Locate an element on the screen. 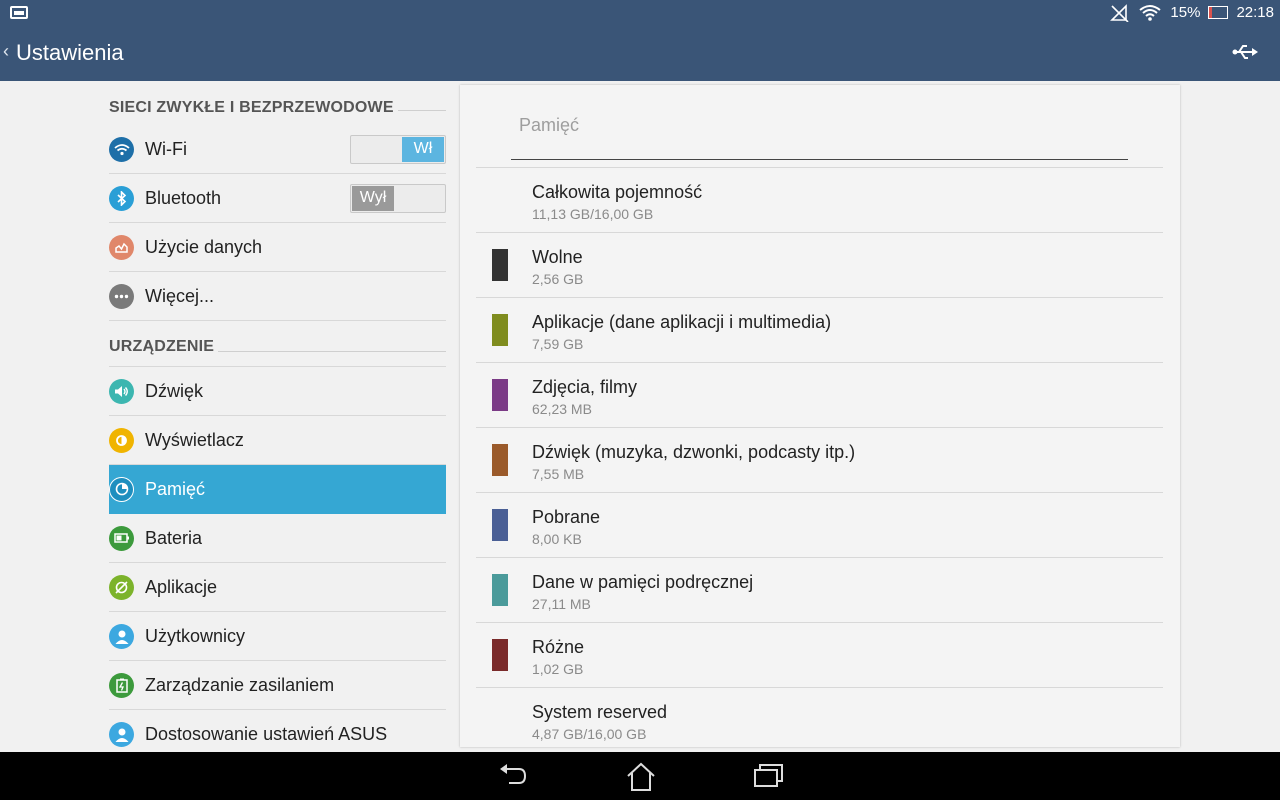  storage-icon is located at coordinates (121, 489).